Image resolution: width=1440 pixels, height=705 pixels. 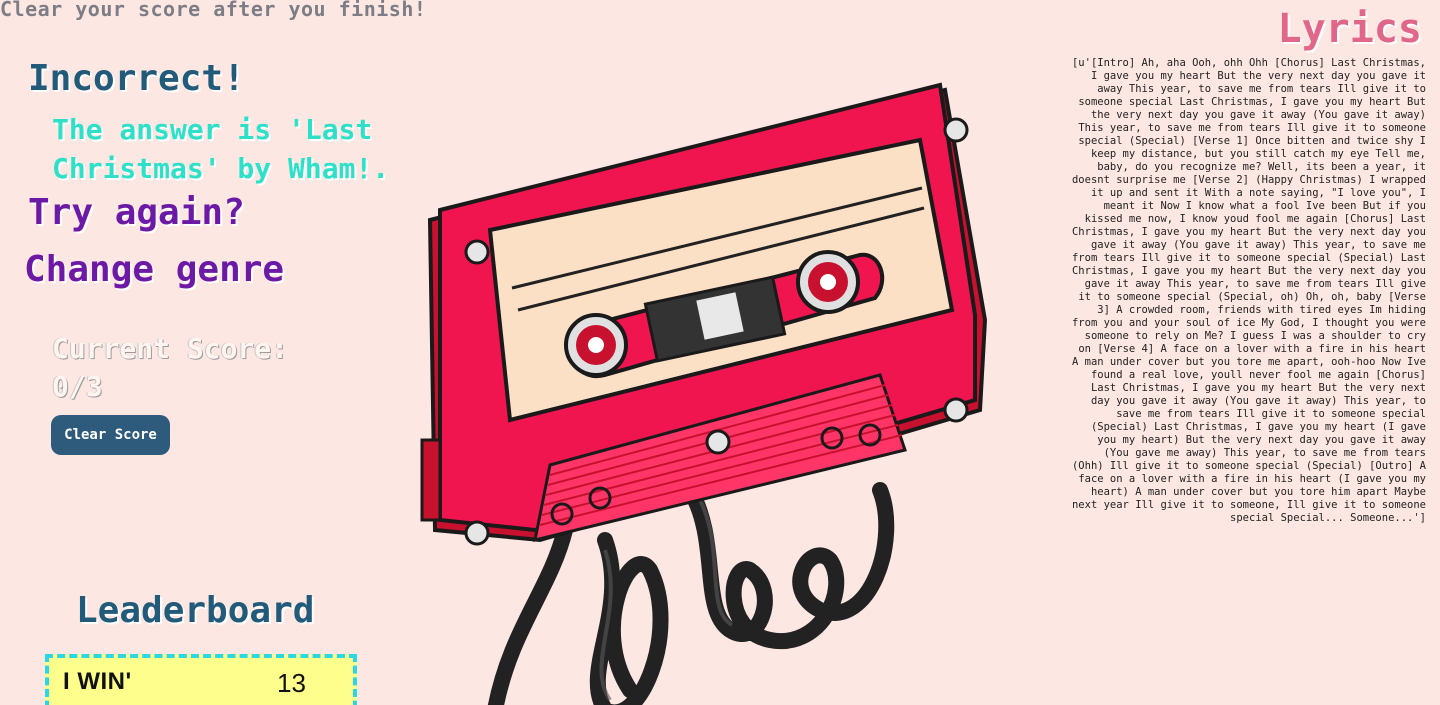 I want to click on try-again-link: Try again?, so click(x=136, y=212).